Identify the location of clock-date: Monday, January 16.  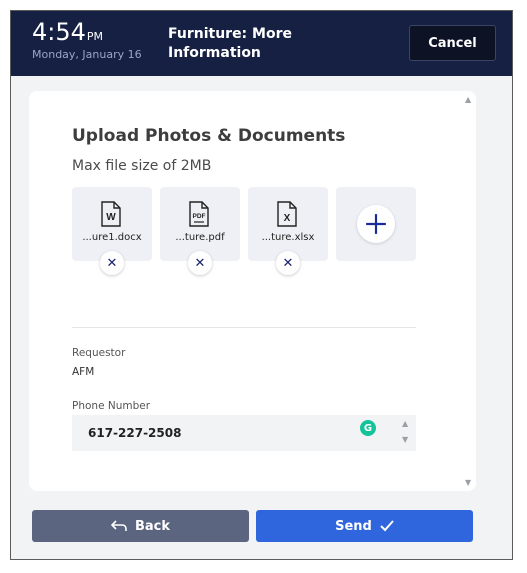
(87, 54).